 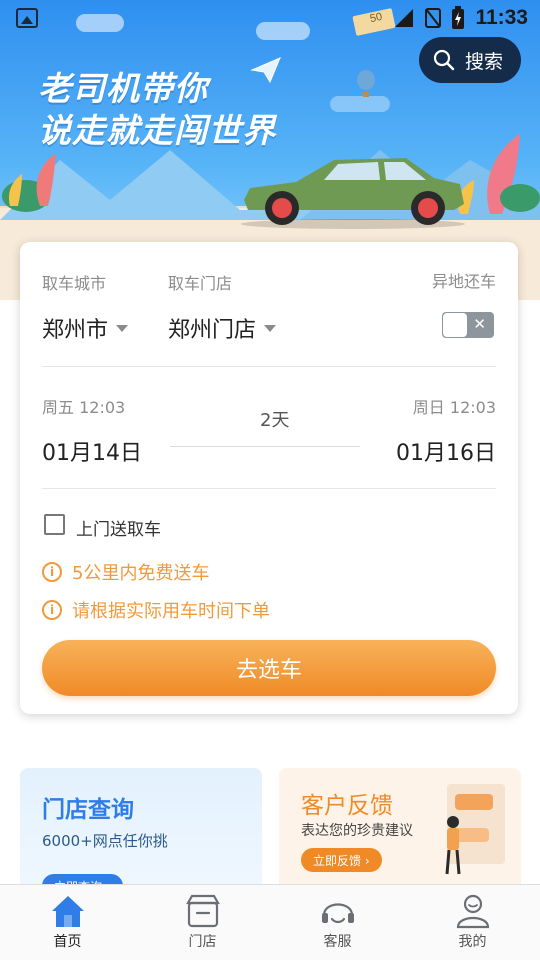 I want to click on gallery-notification-icon, so click(x=27, y=18).